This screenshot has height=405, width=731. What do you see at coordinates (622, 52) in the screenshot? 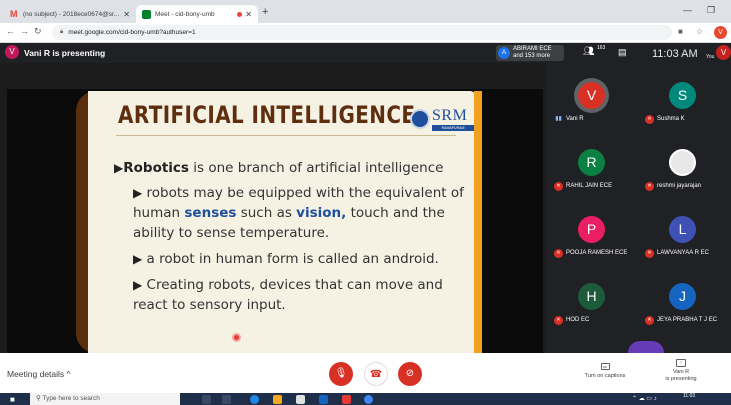
I see `chat-icon: ▤` at bounding box center [622, 52].